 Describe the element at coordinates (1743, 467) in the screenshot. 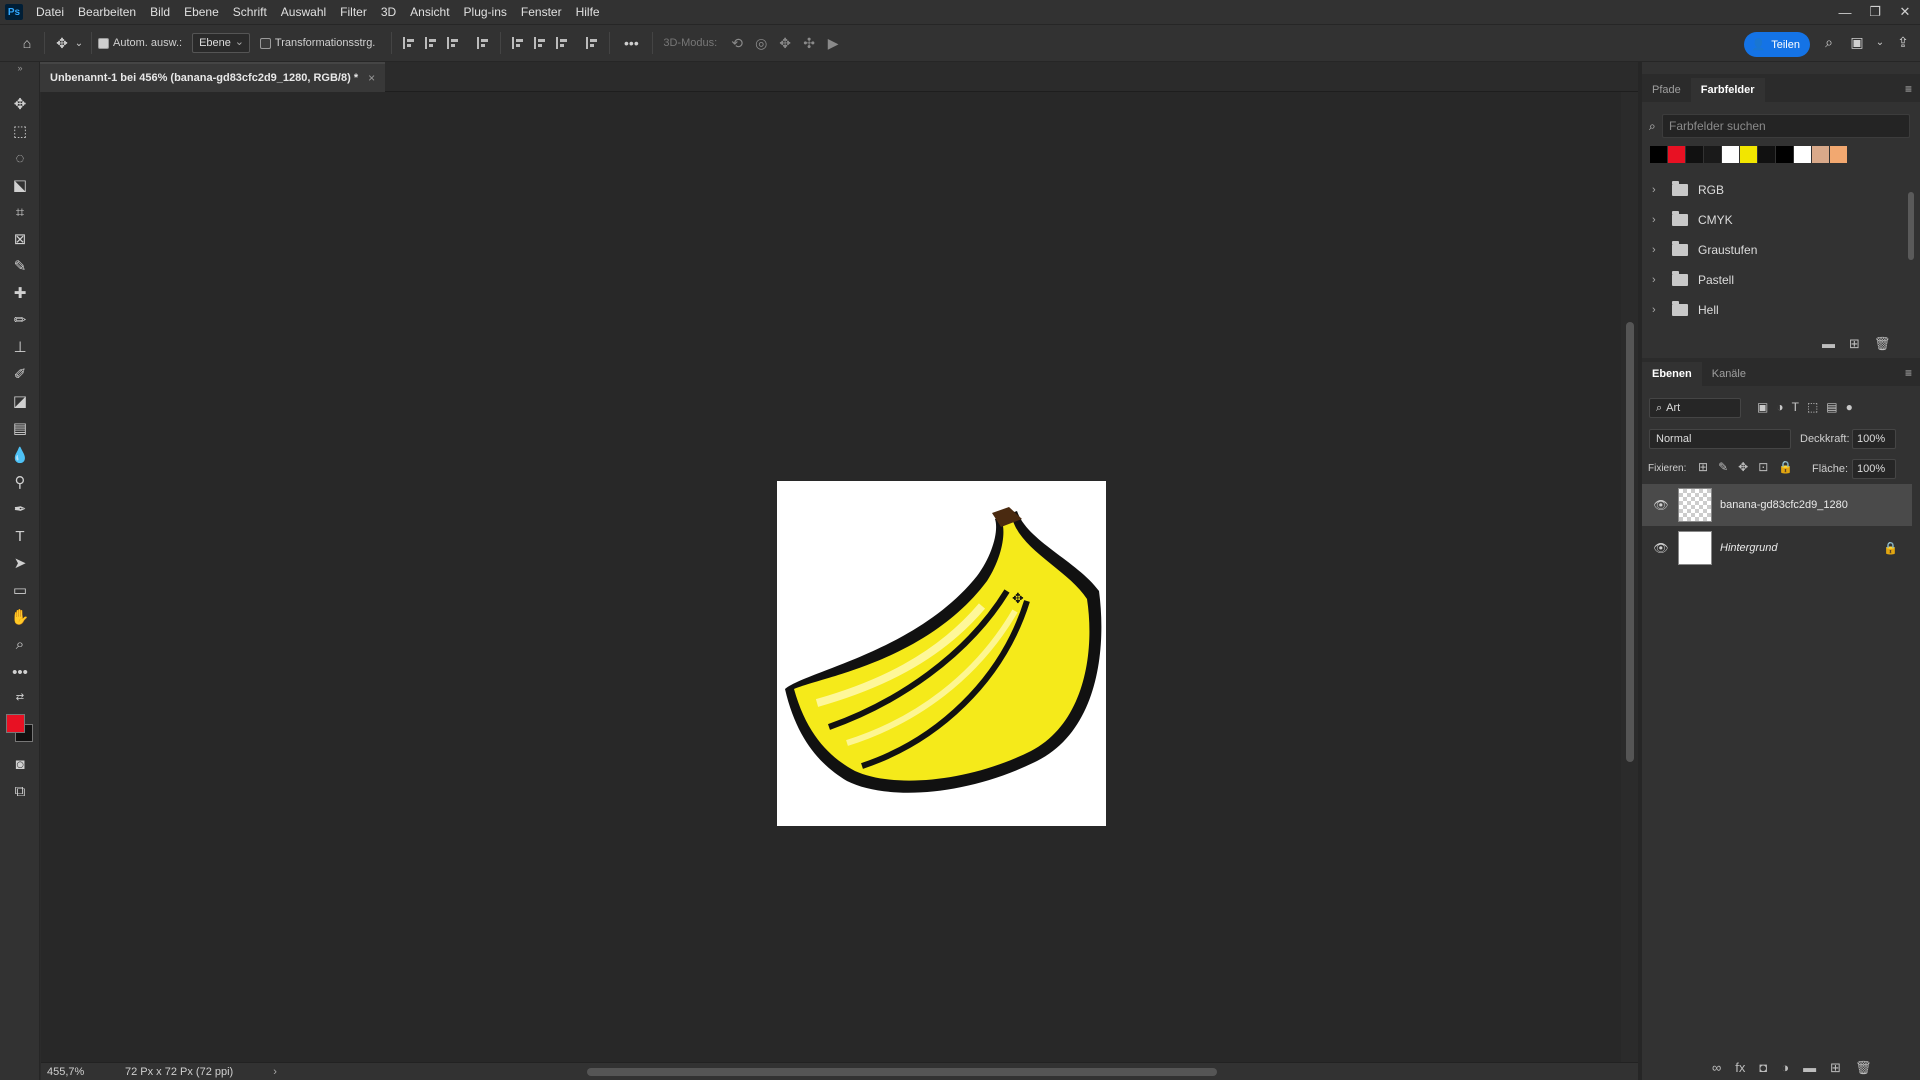

I see `lock-position-icon: ✥` at that location.